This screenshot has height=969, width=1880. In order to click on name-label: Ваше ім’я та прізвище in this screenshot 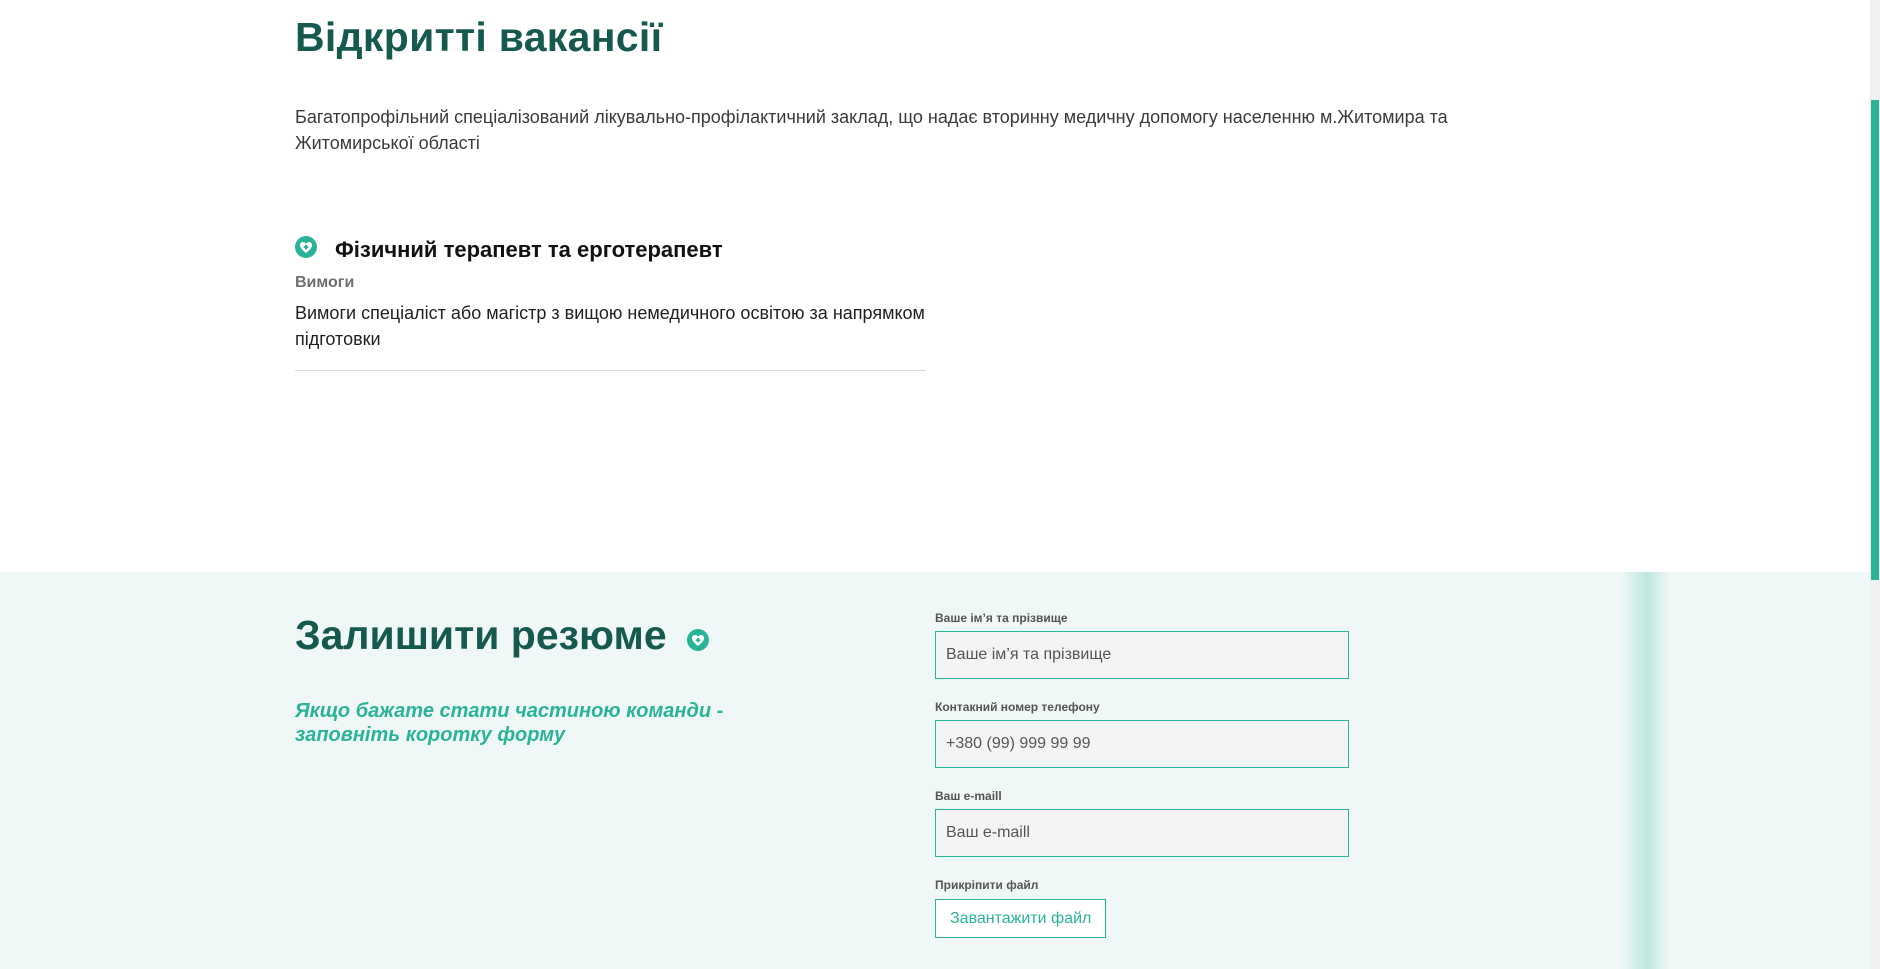, I will do `click(1001, 618)`.